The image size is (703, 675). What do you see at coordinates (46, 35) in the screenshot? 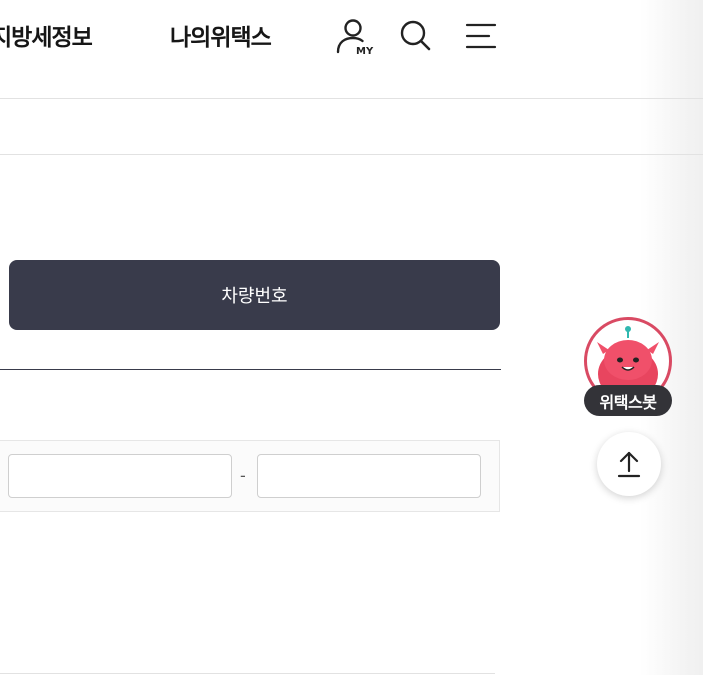
I see `nav-local-tax-info: 지방세정보` at bounding box center [46, 35].